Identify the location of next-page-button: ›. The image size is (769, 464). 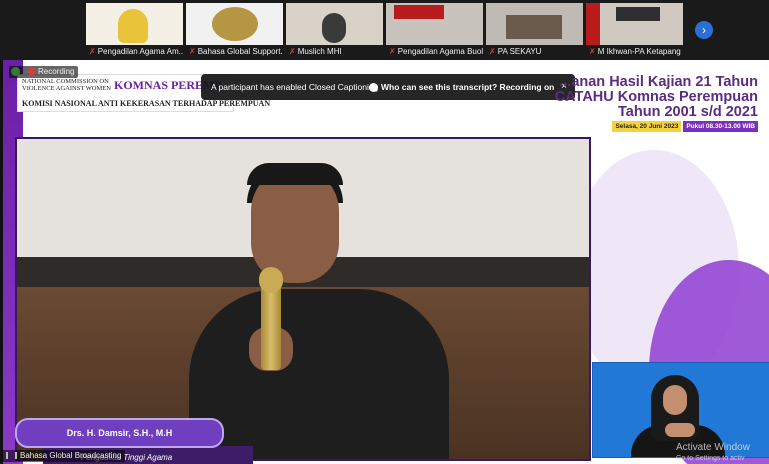
(704, 30).